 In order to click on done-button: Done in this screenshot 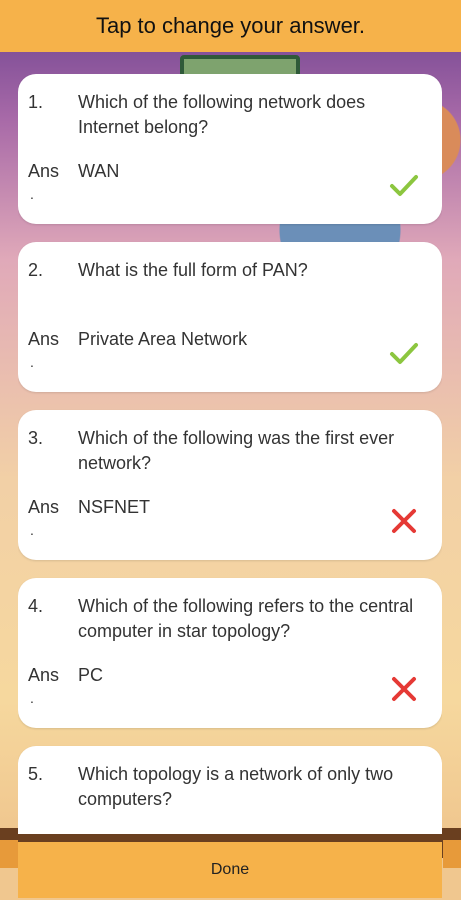, I will do `click(230, 870)`.